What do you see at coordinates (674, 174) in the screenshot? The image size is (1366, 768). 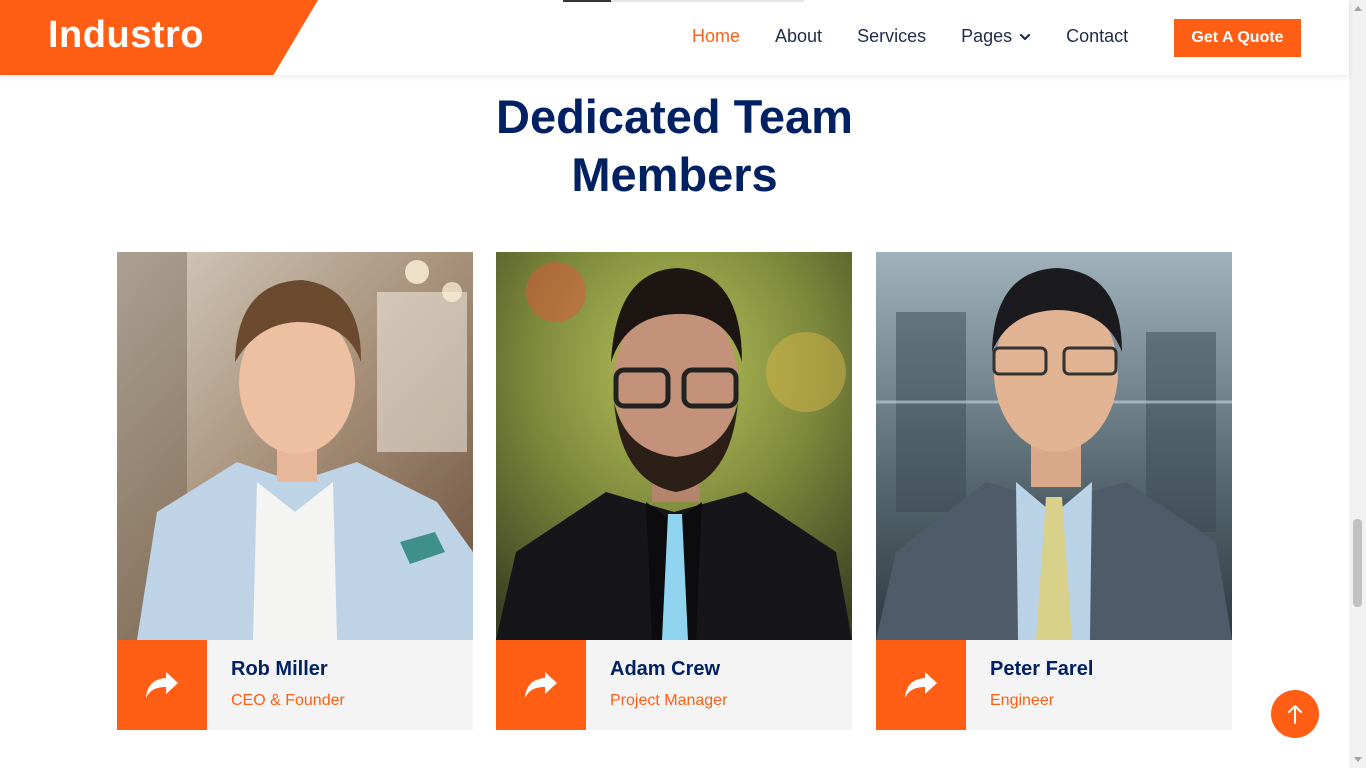 I see `section-title-line2: Members` at bounding box center [674, 174].